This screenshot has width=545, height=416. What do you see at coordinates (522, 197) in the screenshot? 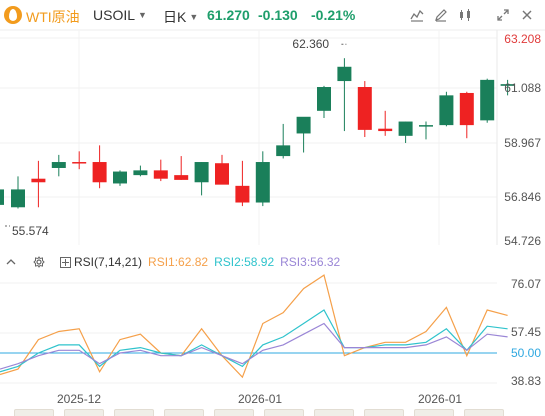
I see `y-axis-label: 56.846` at bounding box center [522, 197].